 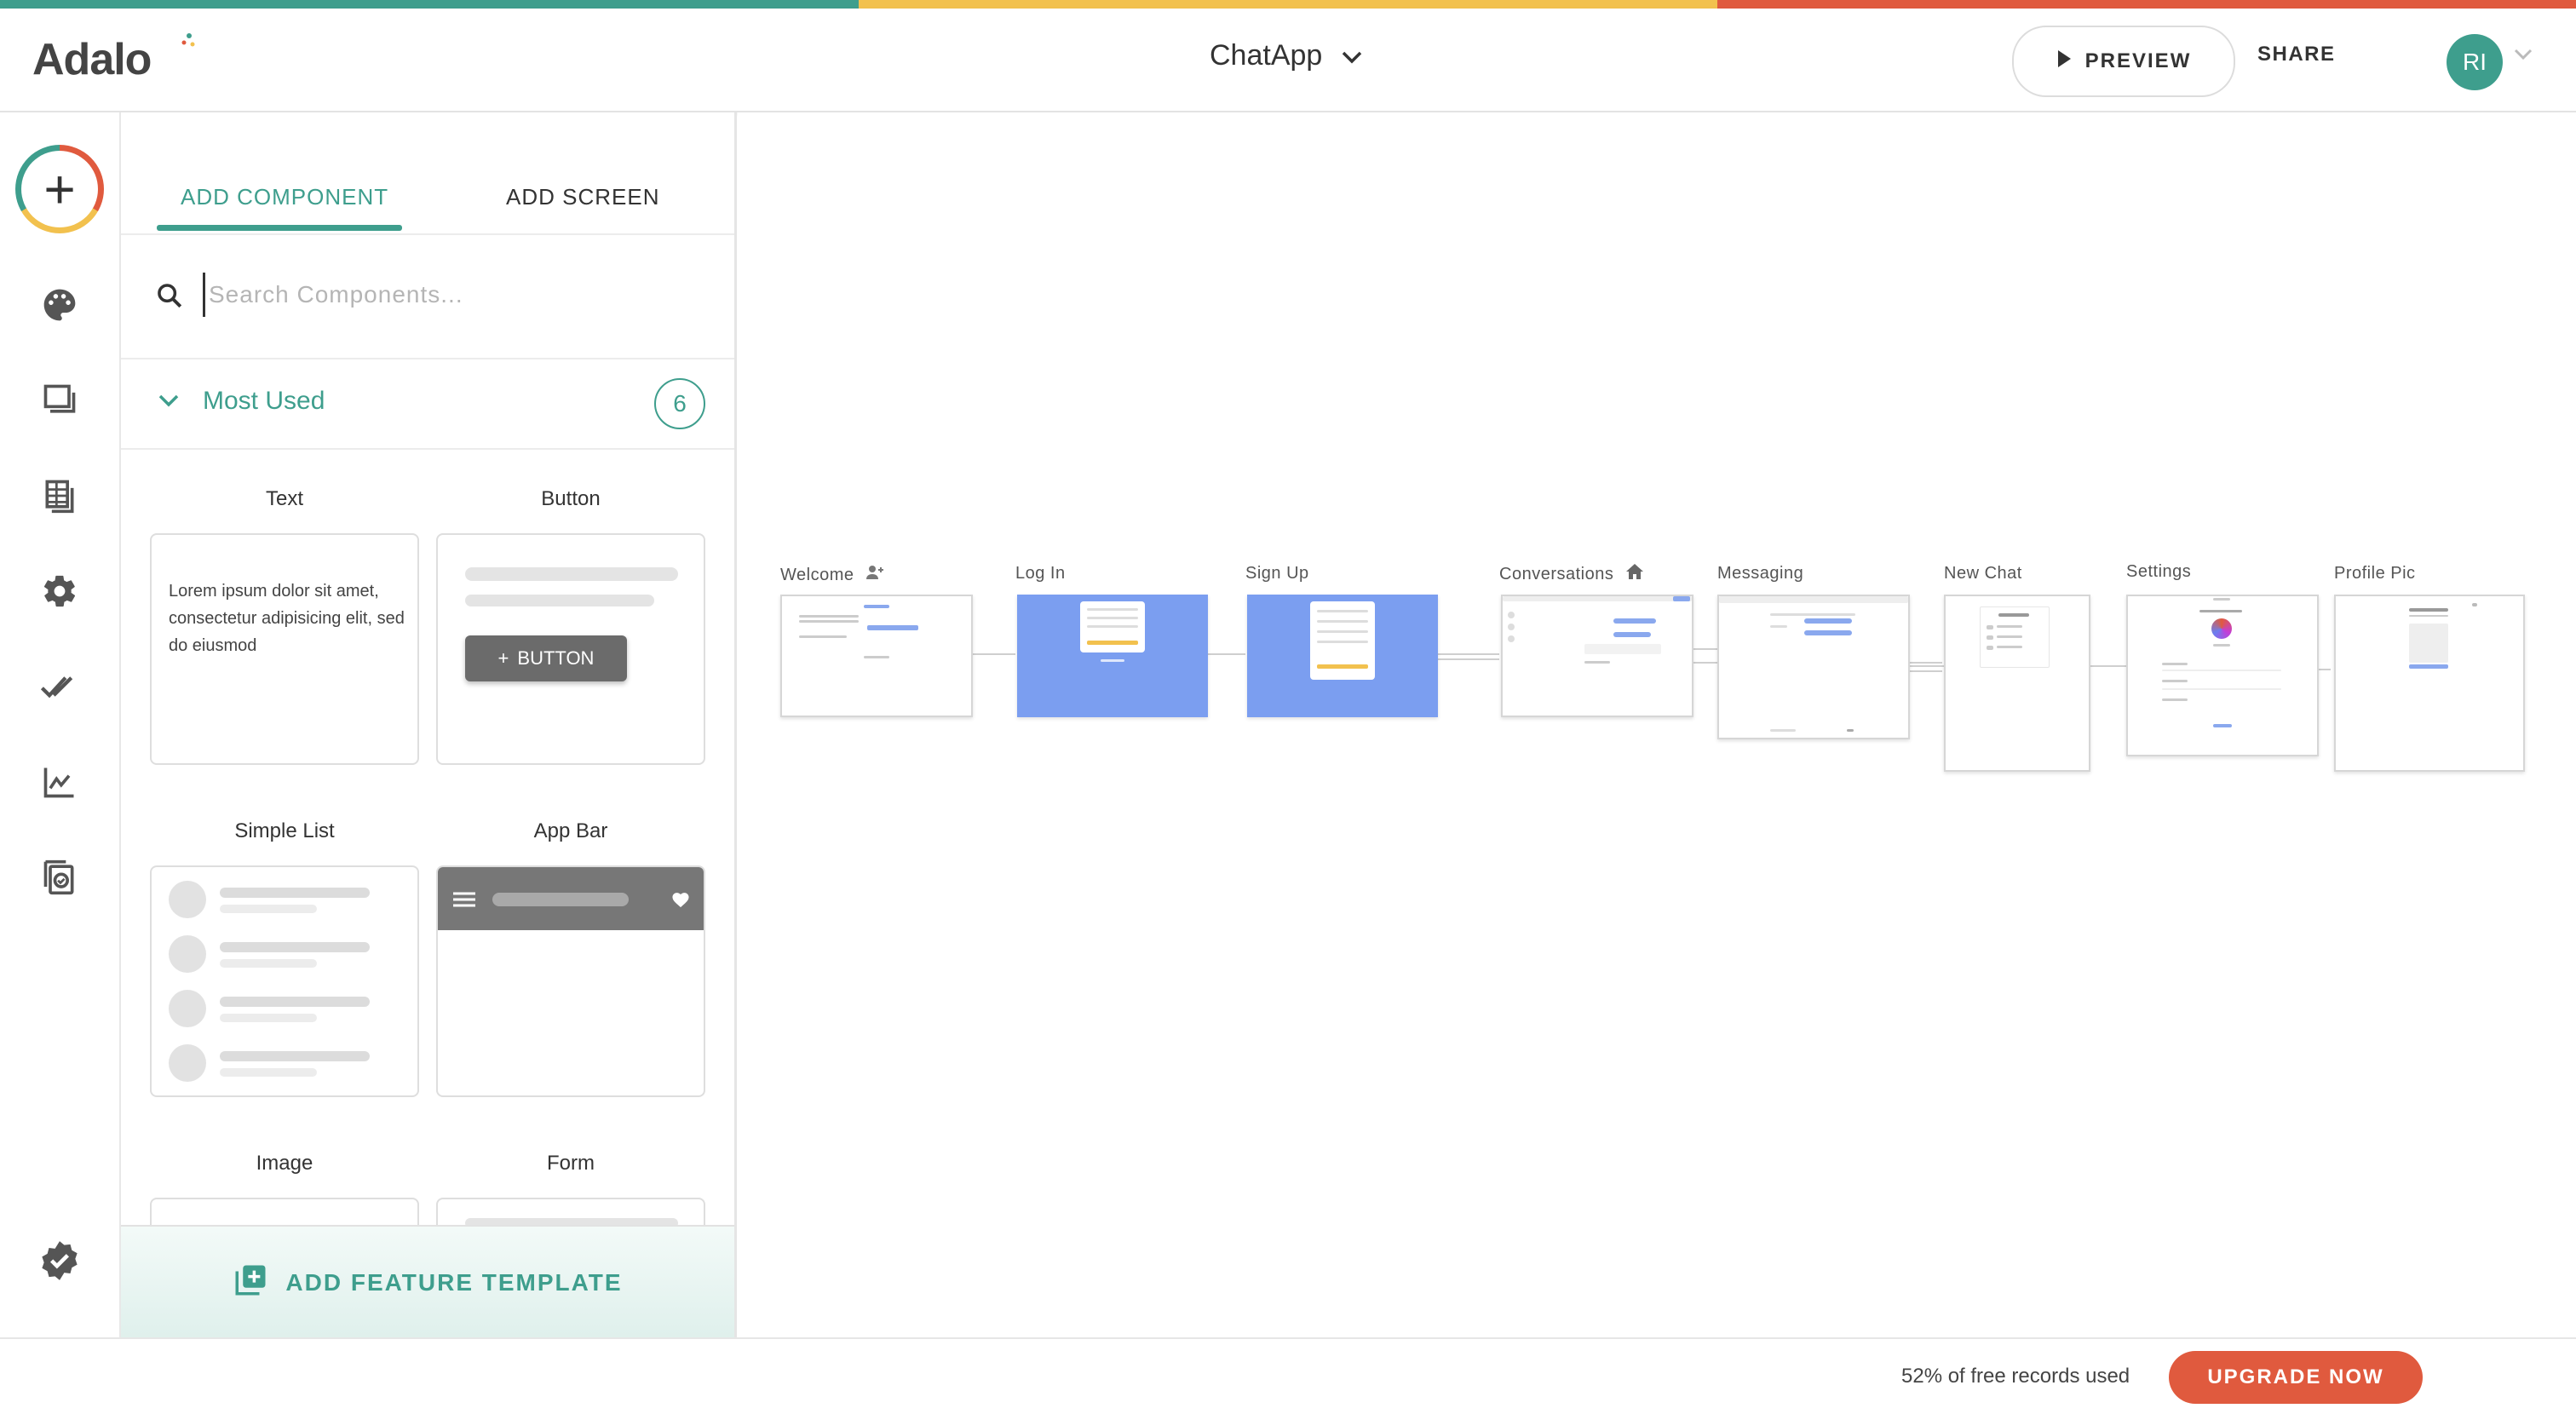 I want to click on screen-label-log-in: Log In, so click(x=1040, y=573).